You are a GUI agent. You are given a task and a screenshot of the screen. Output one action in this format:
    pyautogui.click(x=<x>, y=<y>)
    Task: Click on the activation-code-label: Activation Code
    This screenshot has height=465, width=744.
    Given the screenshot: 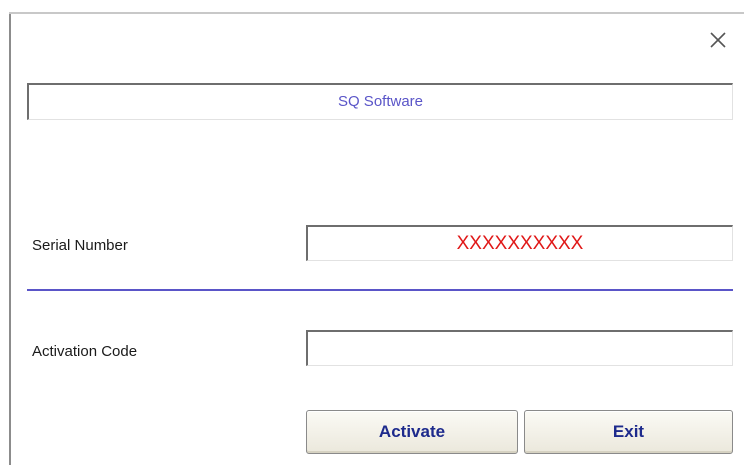 What is the action you would take?
    pyautogui.click(x=85, y=351)
    